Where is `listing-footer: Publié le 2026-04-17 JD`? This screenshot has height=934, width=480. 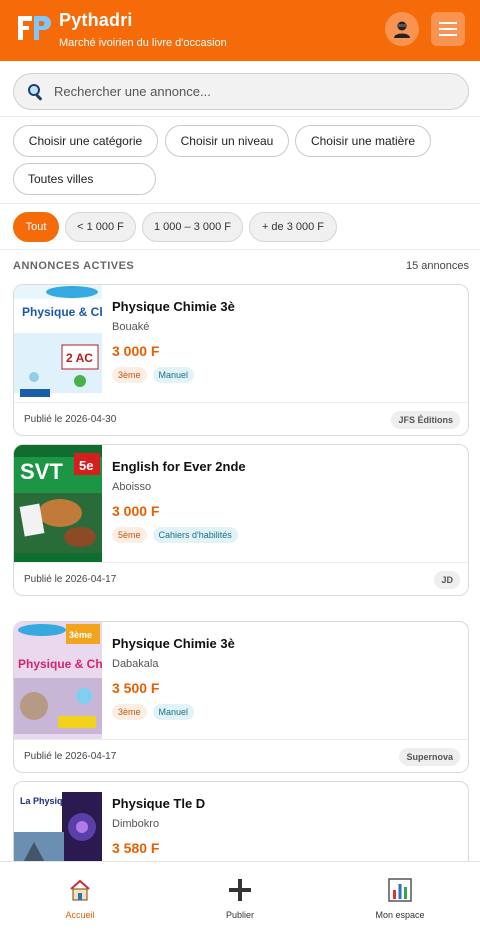 listing-footer: Publié le 2026-04-17 JD is located at coordinates (241, 578).